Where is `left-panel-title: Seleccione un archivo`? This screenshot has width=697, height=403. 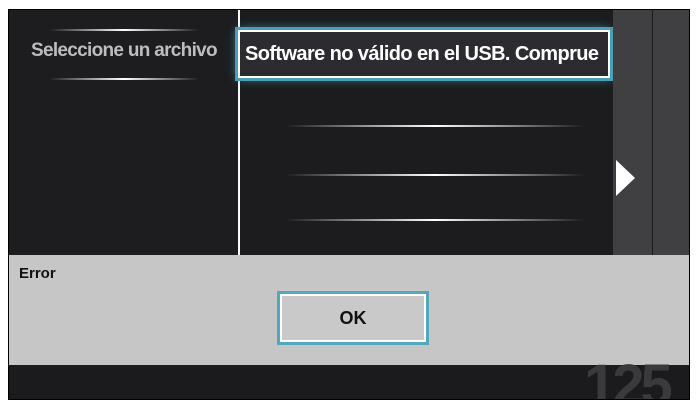
left-panel-title: Seleccione un archivo is located at coordinates (124, 50).